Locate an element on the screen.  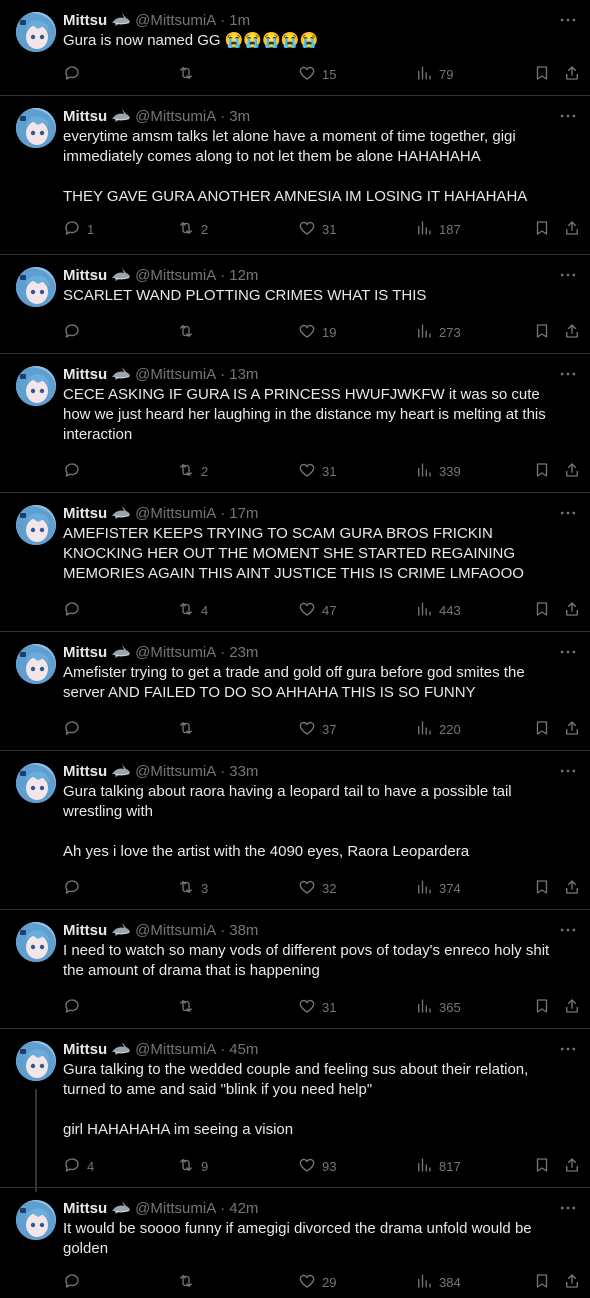
like-button: 37 is located at coordinates (317, 729).